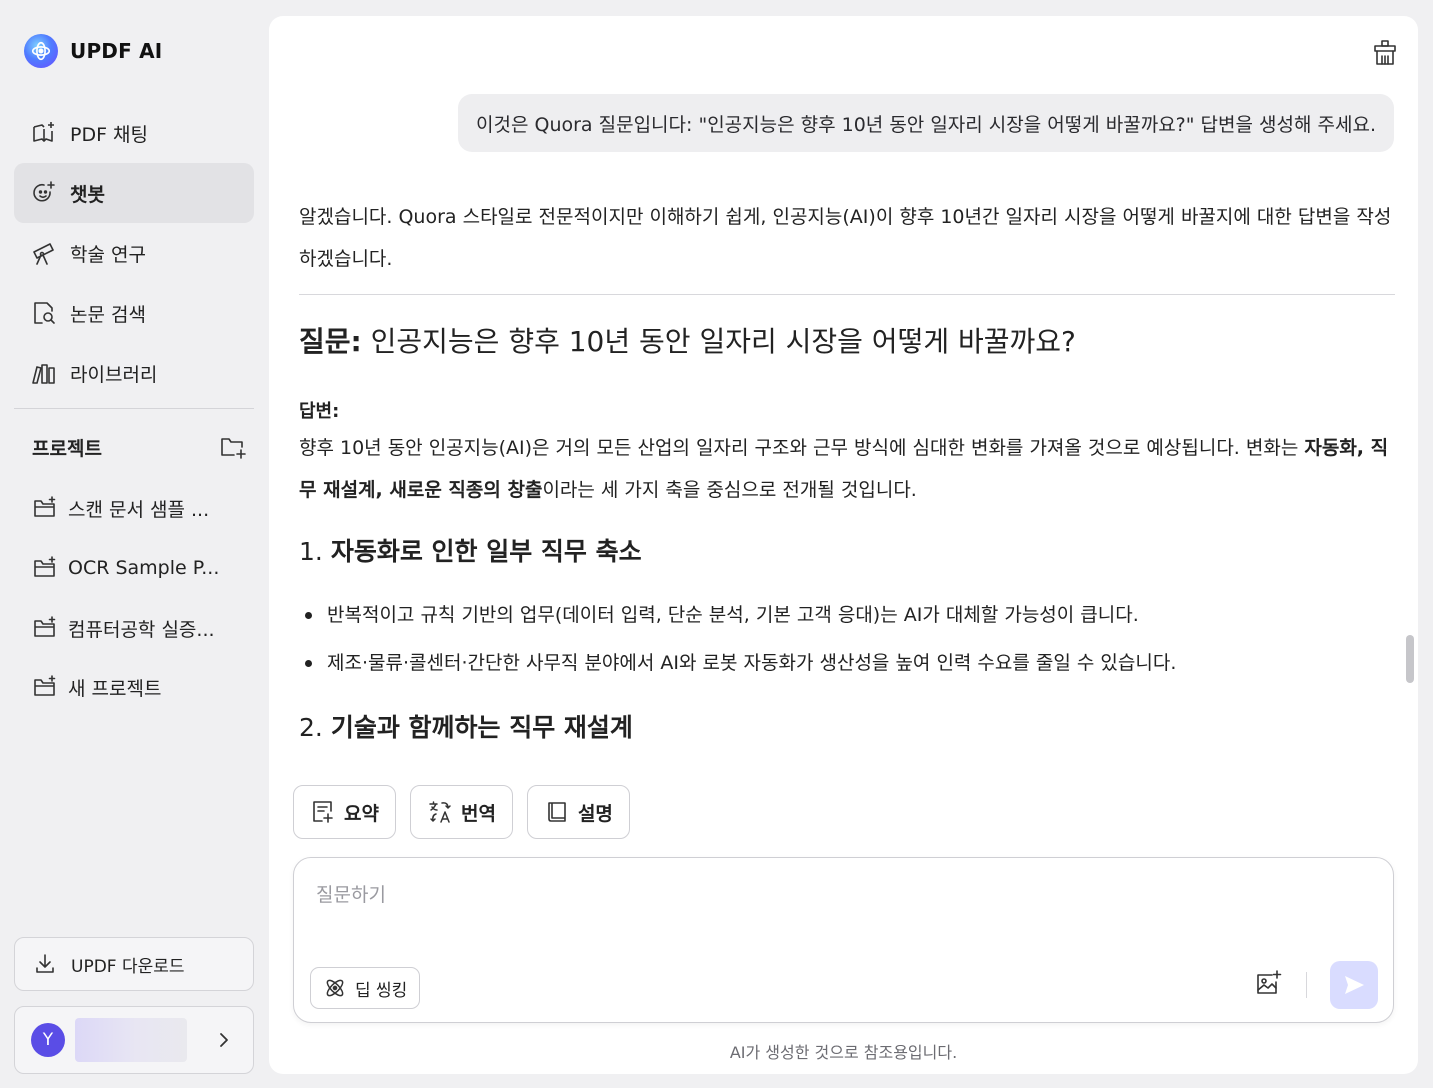 The width and height of the screenshot is (1433, 1088). I want to click on library-books-icon, so click(43, 374).